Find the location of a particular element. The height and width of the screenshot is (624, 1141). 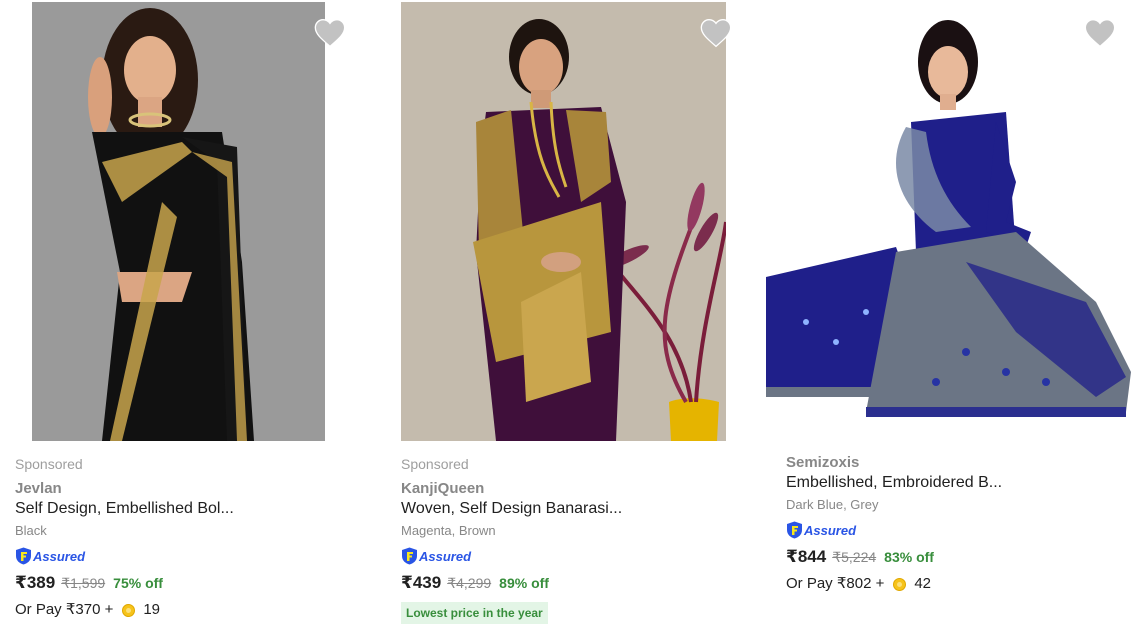

product-brand: Jevlan is located at coordinates (38, 488).